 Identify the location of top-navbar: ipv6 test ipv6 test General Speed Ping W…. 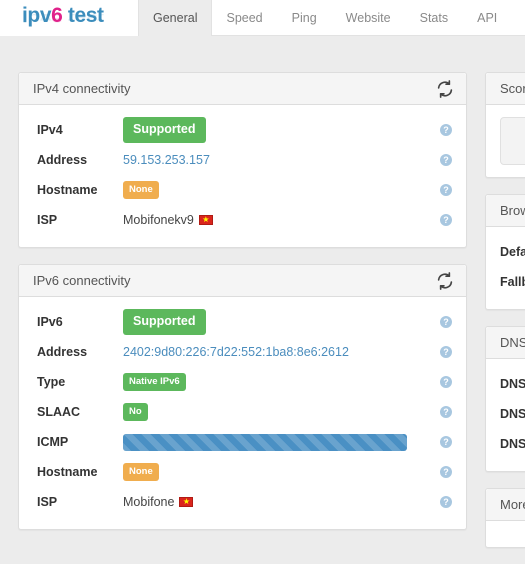
(262, 18).